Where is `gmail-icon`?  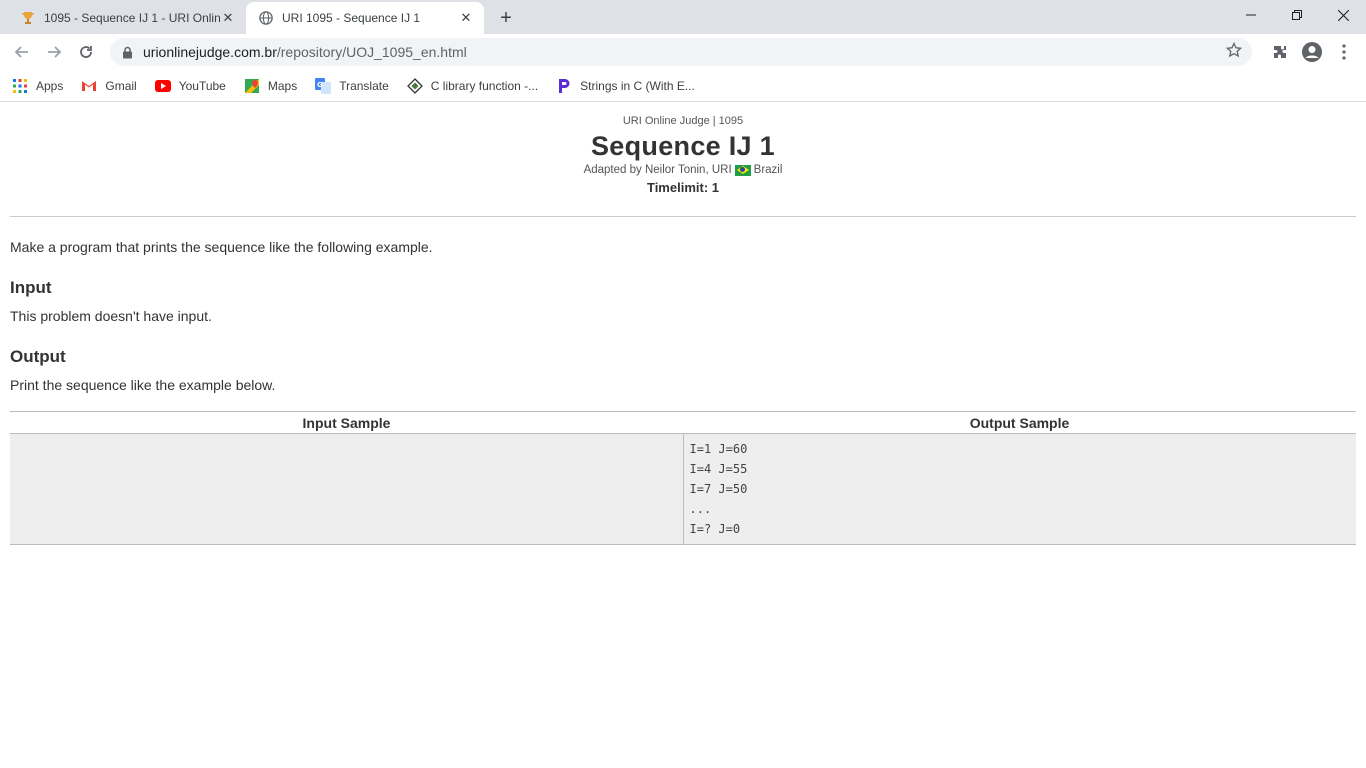
gmail-icon is located at coordinates (89, 86).